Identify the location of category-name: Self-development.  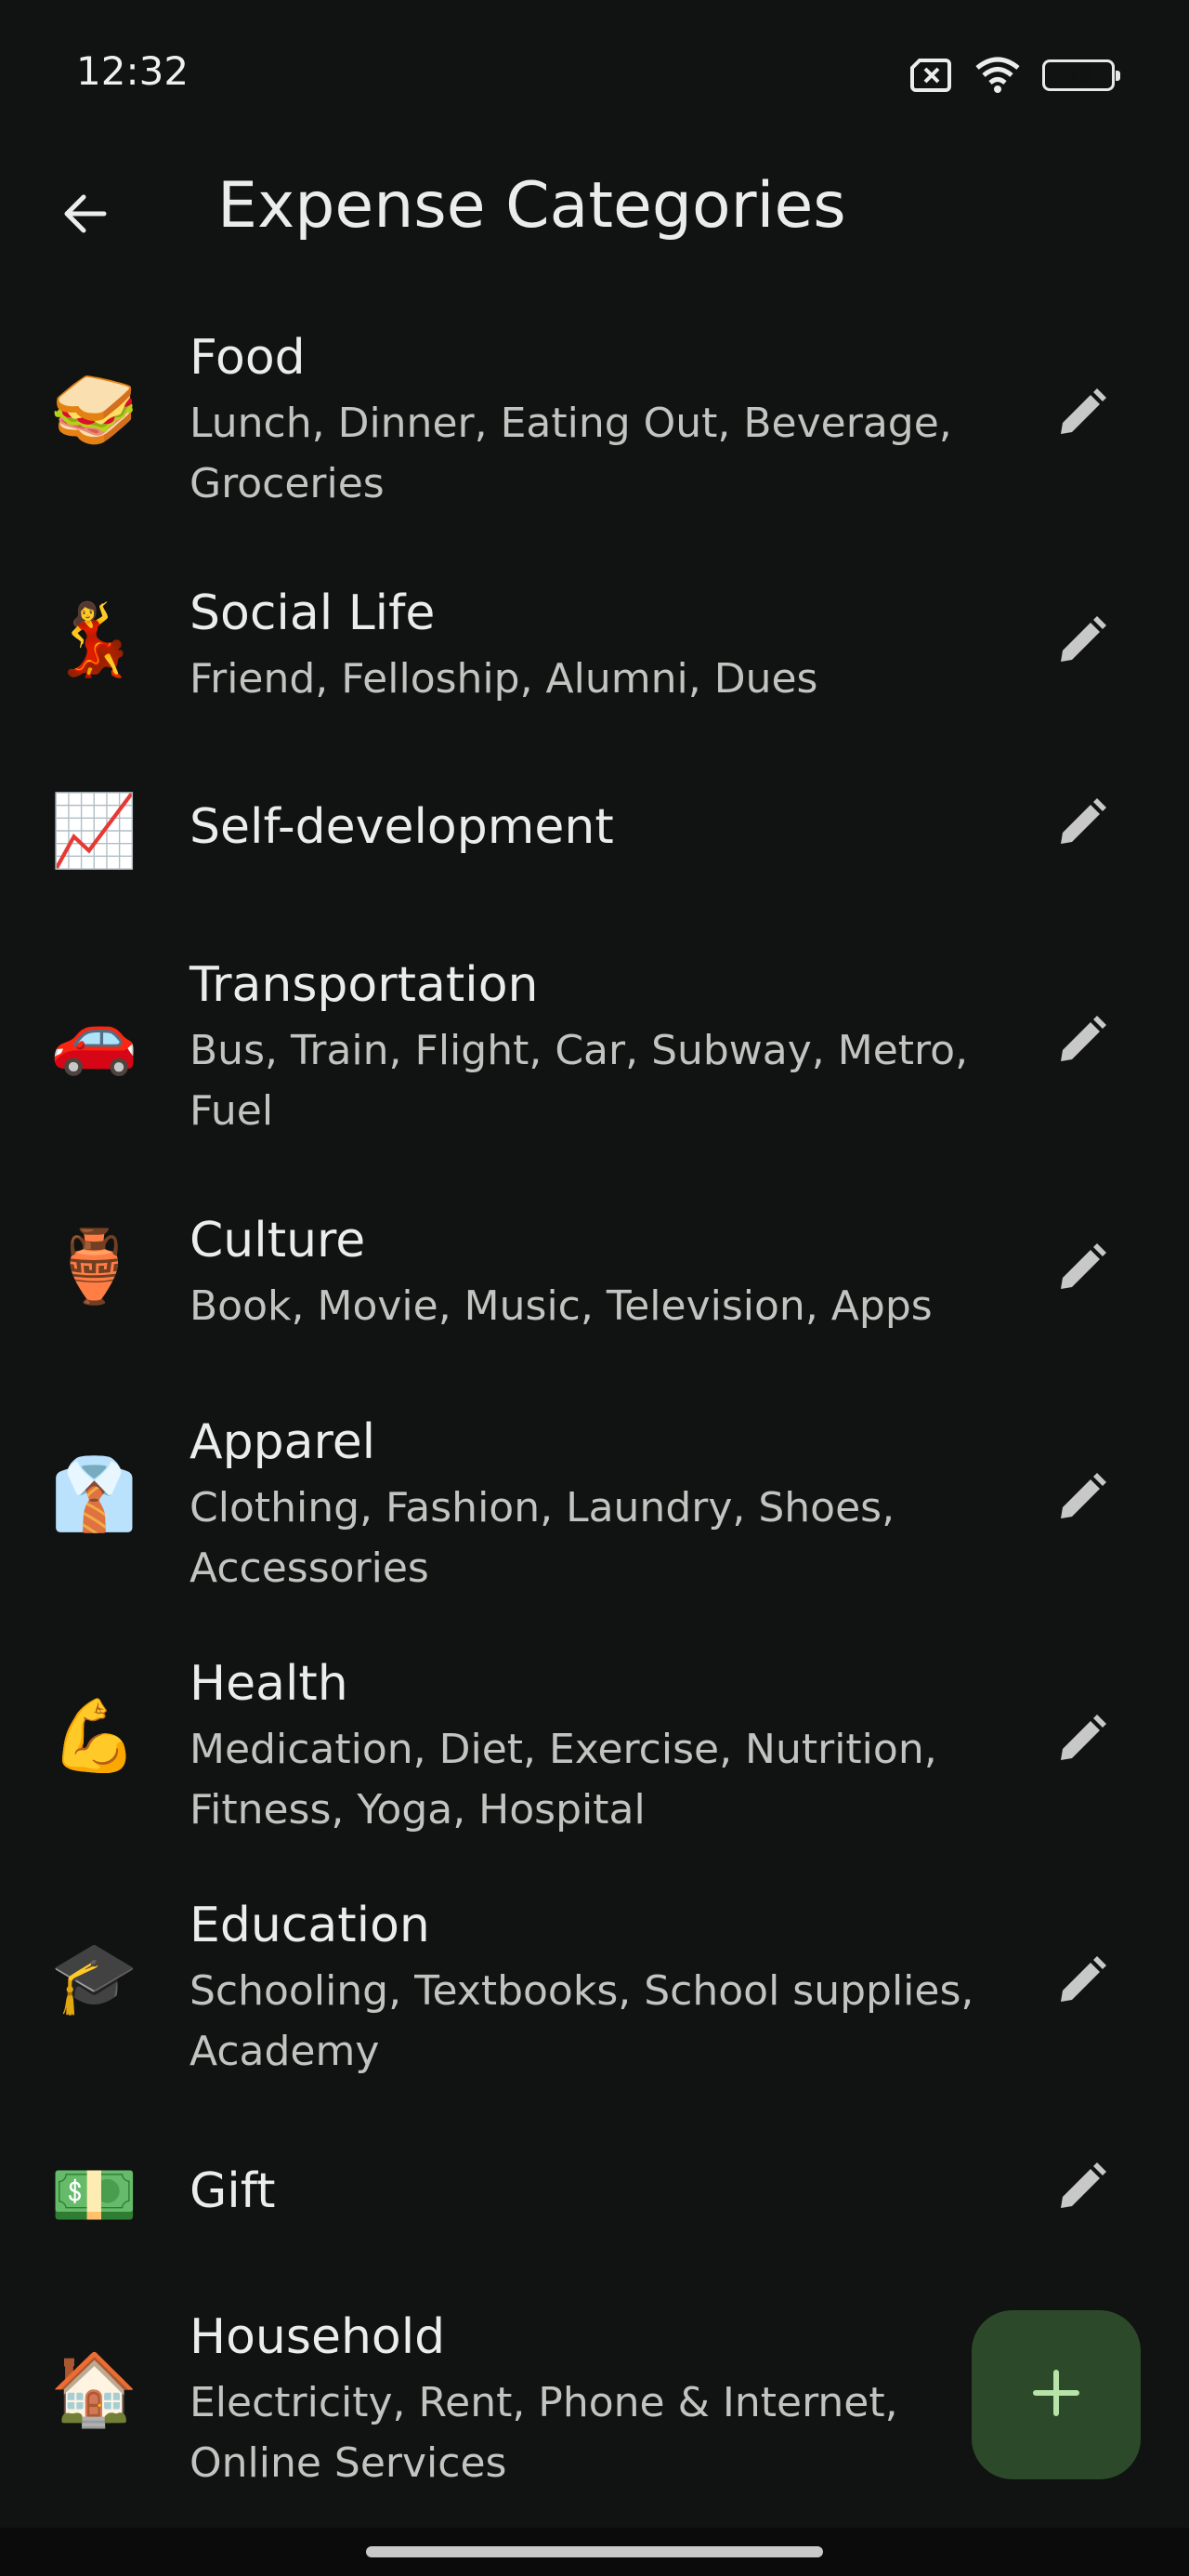
(402, 827).